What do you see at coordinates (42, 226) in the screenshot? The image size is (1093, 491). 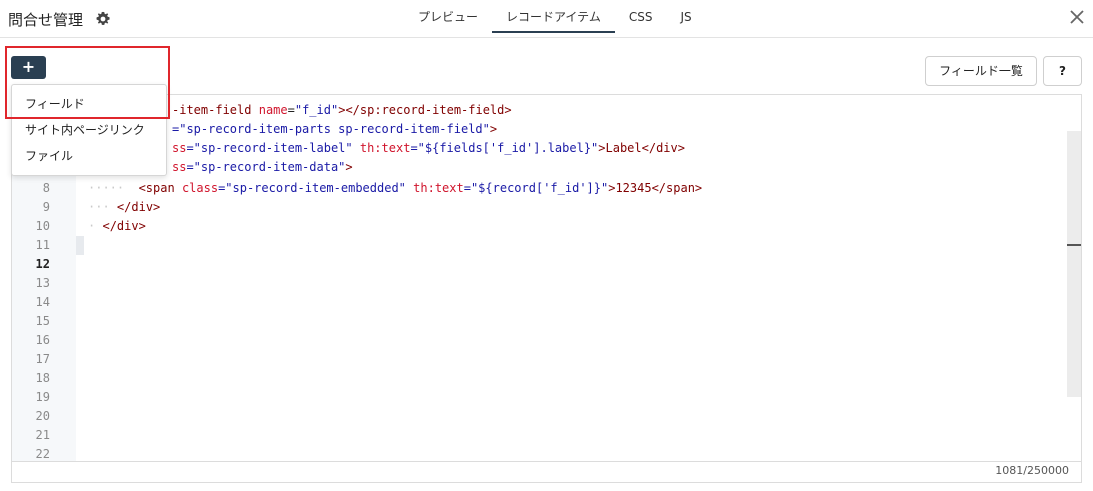 I see `line-number: 10` at bounding box center [42, 226].